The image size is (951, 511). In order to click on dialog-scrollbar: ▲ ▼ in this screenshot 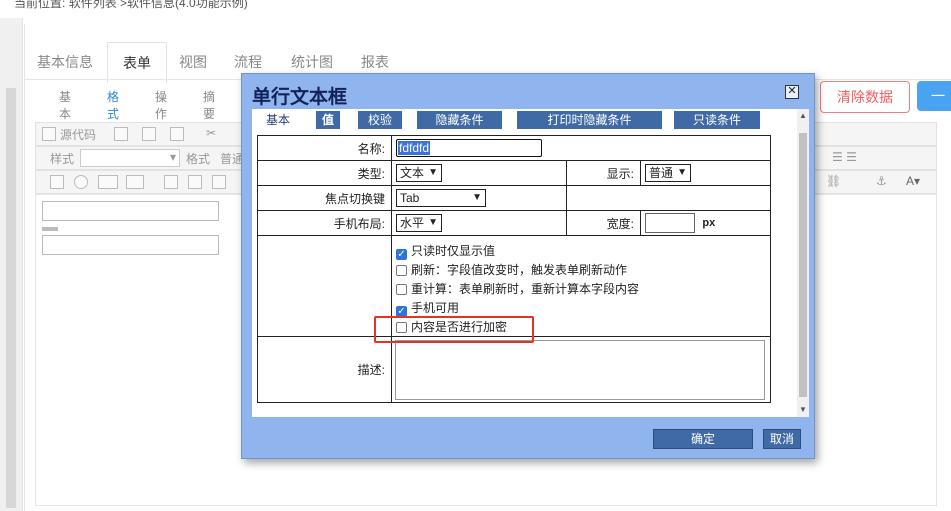, I will do `click(803, 263)`.